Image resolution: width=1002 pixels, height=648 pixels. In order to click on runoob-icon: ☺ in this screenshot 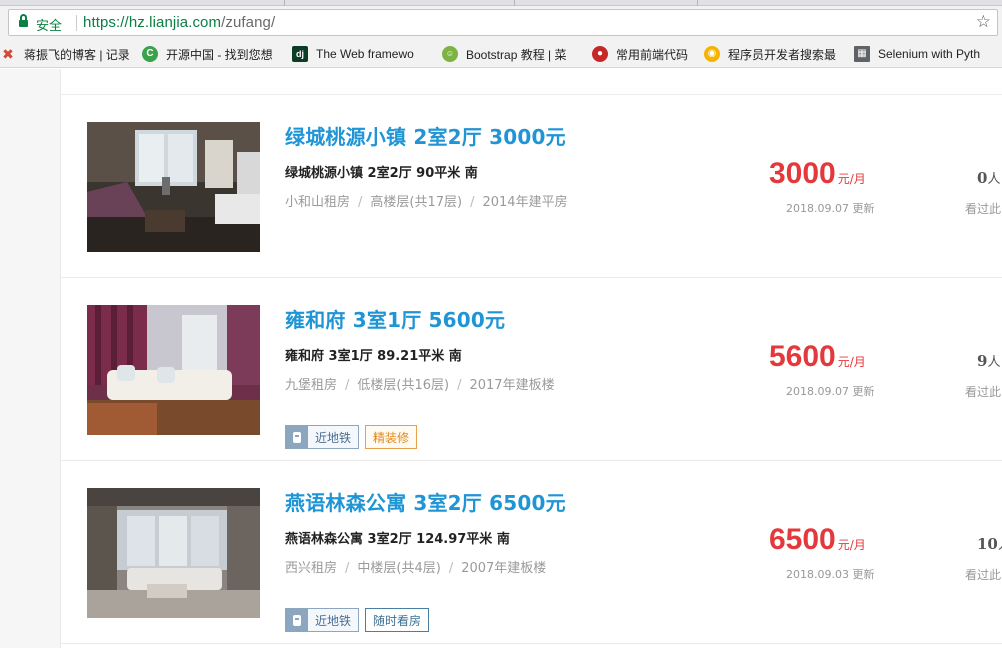, I will do `click(450, 54)`.